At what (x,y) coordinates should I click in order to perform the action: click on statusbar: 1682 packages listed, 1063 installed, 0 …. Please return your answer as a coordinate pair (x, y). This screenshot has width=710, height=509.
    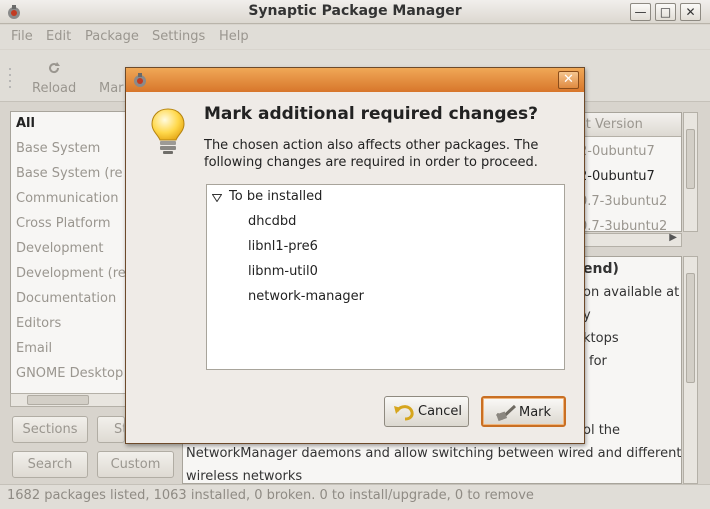
    Looking at the image, I should click on (355, 496).